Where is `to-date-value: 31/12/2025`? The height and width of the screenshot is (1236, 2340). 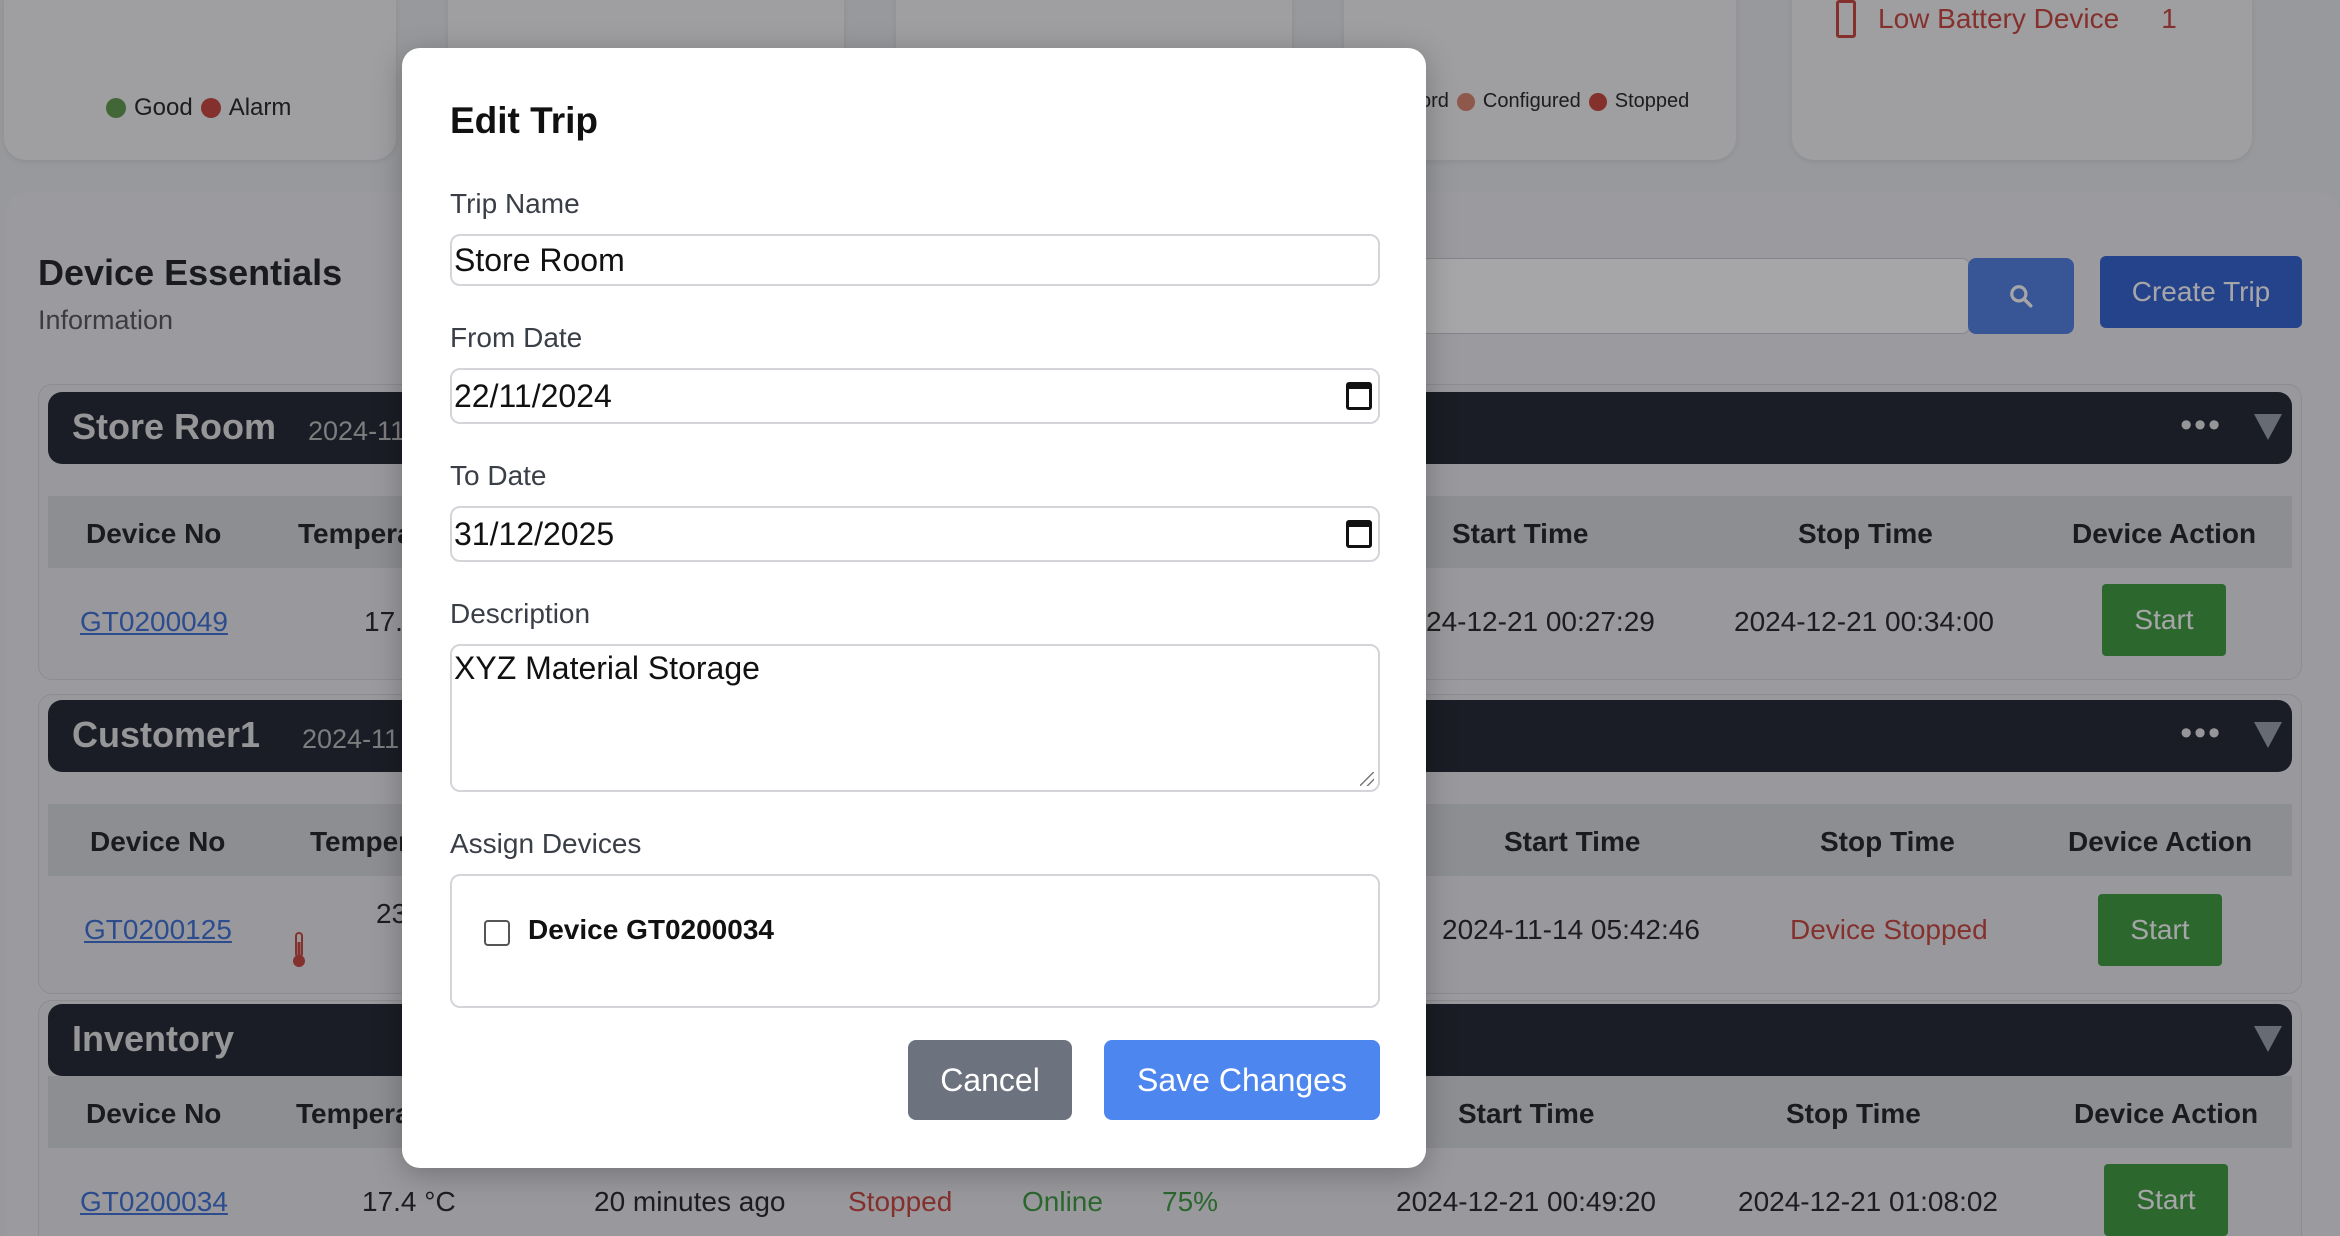
to-date-value: 31/12/2025 is located at coordinates (534, 534).